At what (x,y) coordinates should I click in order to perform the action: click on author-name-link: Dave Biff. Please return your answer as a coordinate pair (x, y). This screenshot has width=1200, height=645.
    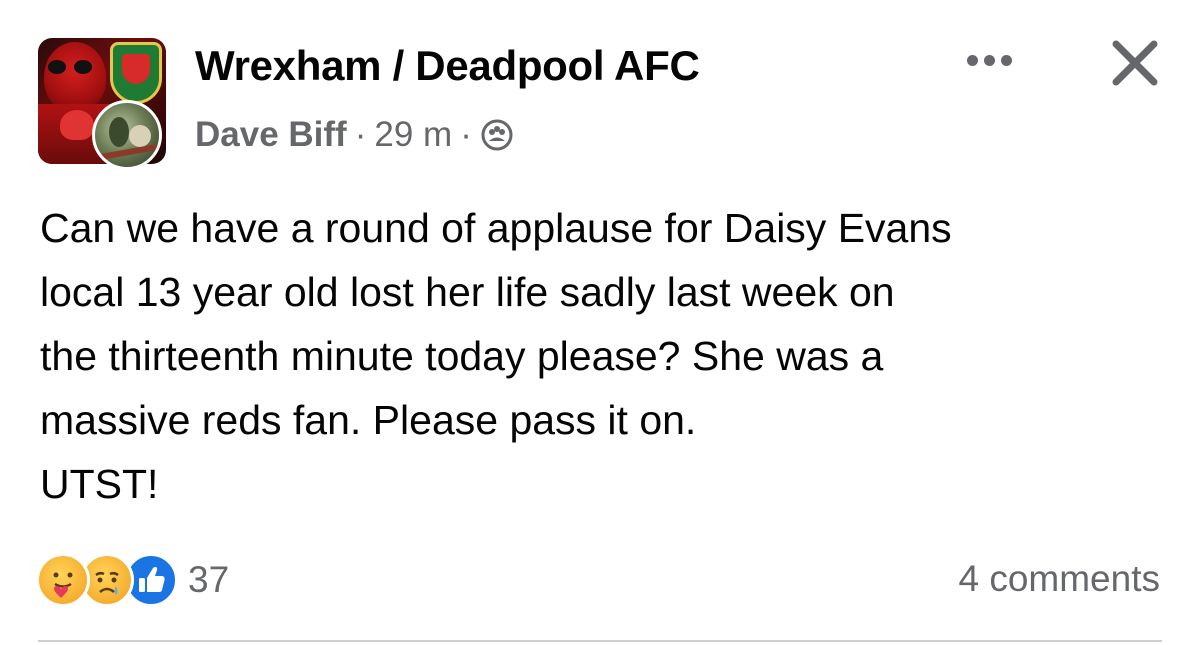
    Looking at the image, I should click on (271, 135).